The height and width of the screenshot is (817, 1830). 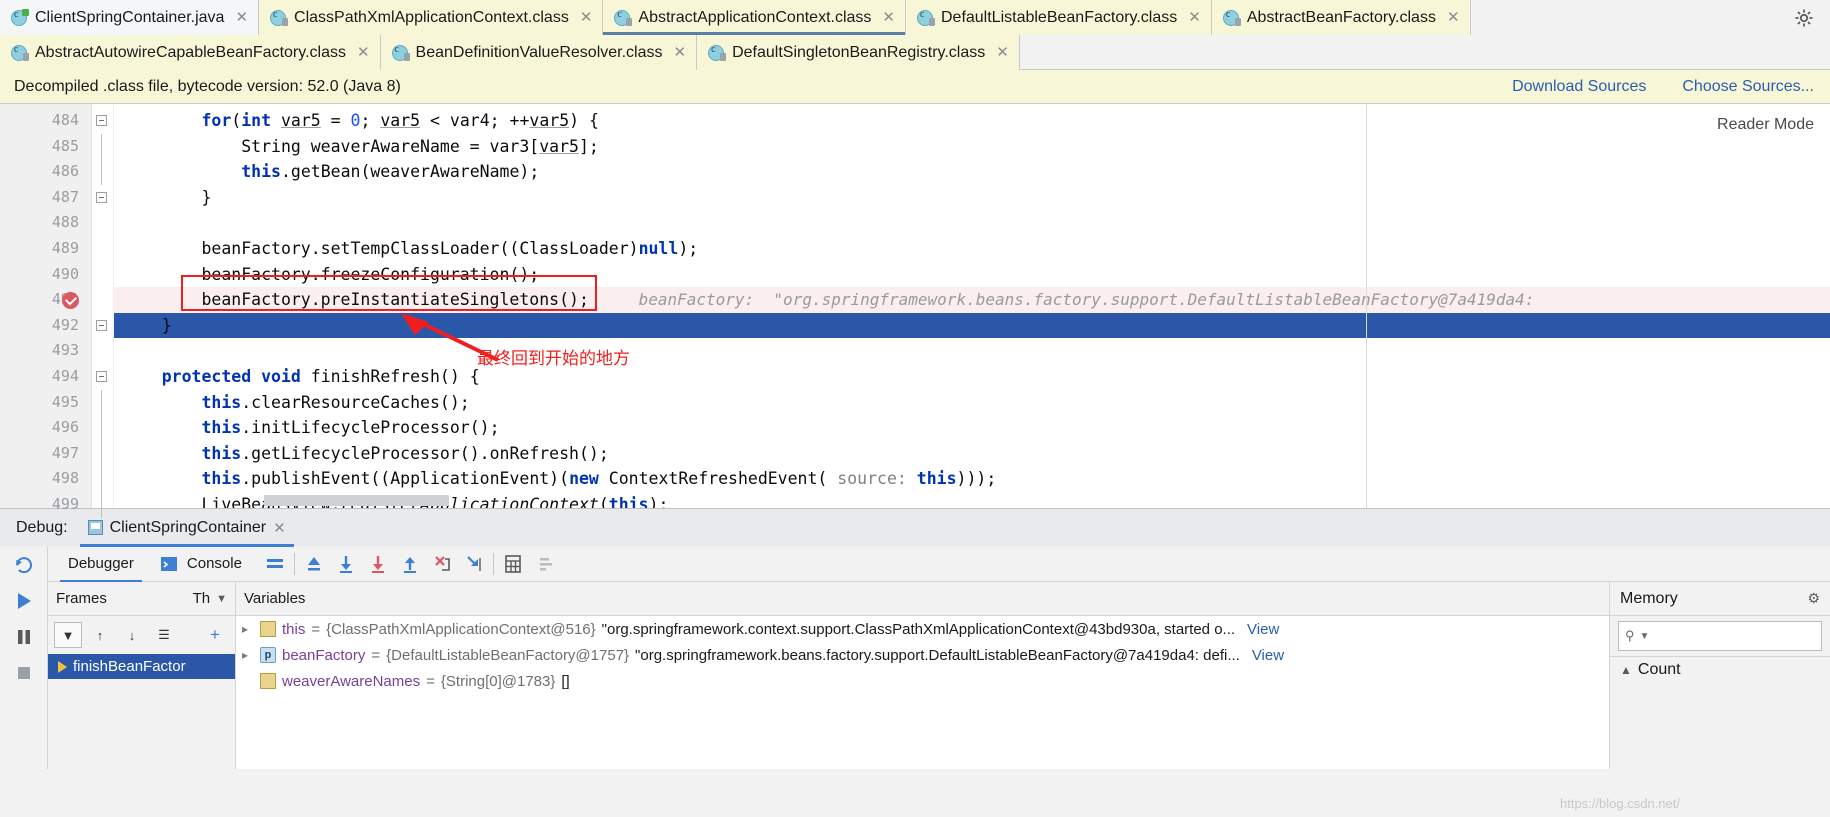 What do you see at coordinates (431, 17) in the screenshot?
I see `tab-classpathxmlapplicationcontext-class: ClassPathXmlApplicationContext.class ✕` at bounding box center [431, 17].